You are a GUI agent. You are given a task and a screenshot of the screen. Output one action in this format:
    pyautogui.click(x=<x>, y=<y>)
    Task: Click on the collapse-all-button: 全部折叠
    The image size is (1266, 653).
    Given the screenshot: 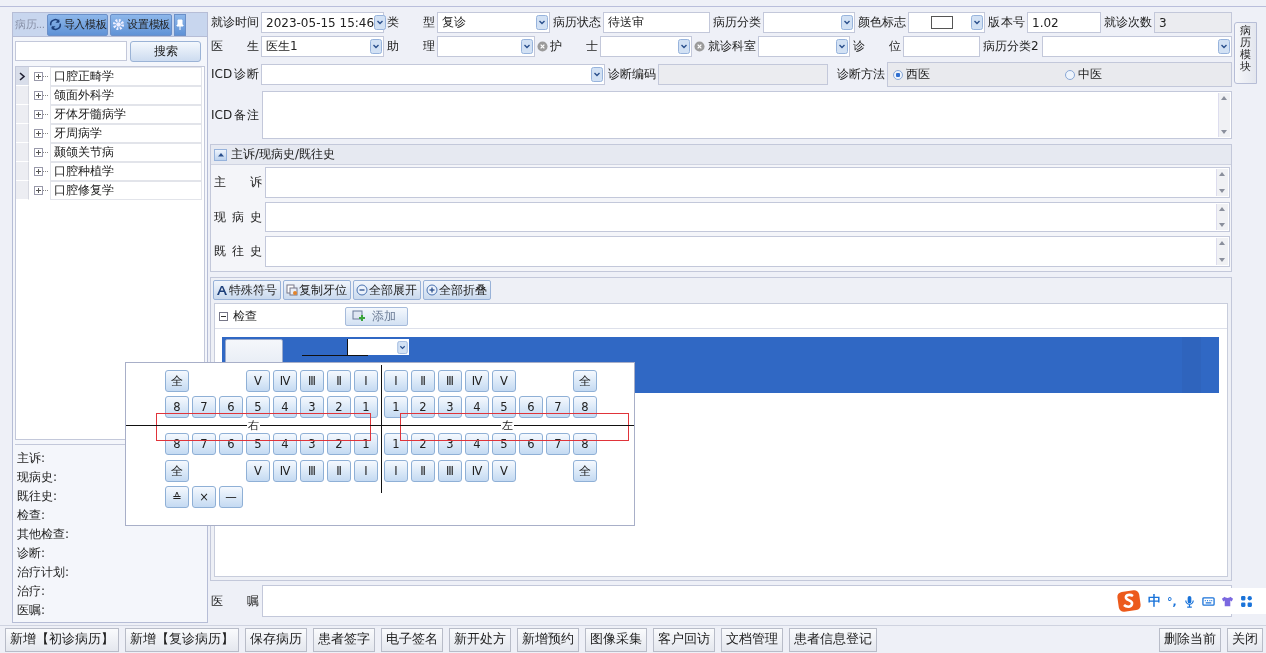 What is the action you would take?
    pyautogui.click(x=457, y=290)
    